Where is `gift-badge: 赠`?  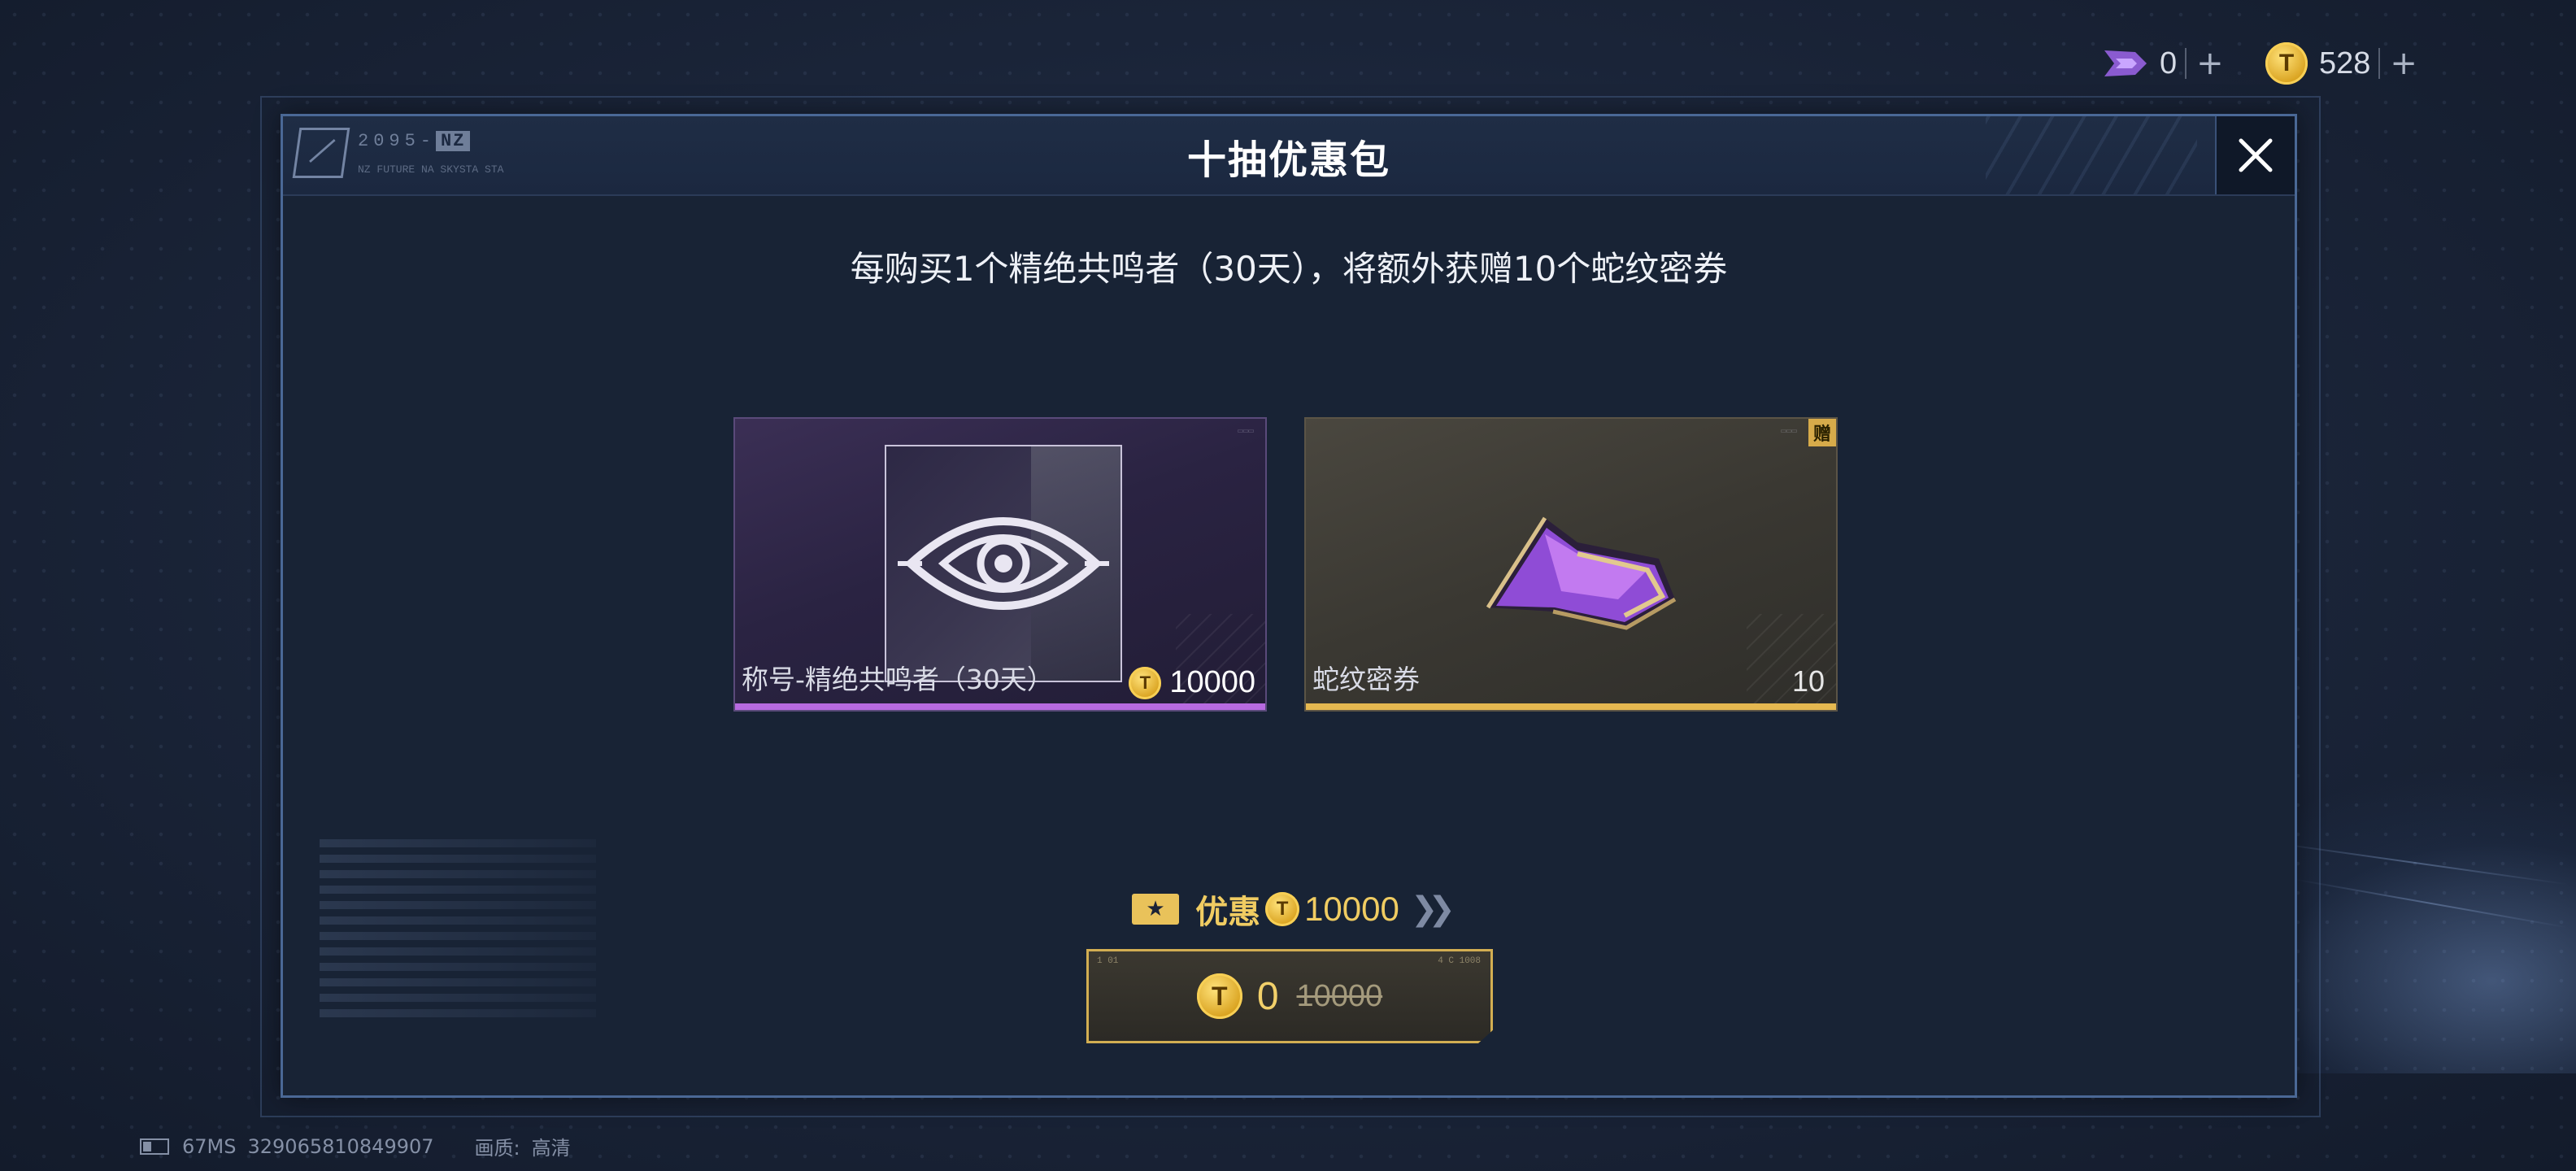
gift-badge: 赠 is located at coordinates (1822, 432).